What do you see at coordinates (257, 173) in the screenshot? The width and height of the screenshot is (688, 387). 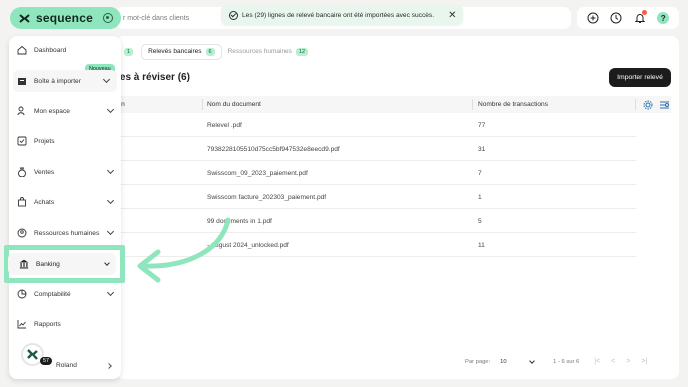 I see `document-name: Swisscom_09_2023_paiement.pdf` at bounding box center [257, 173].